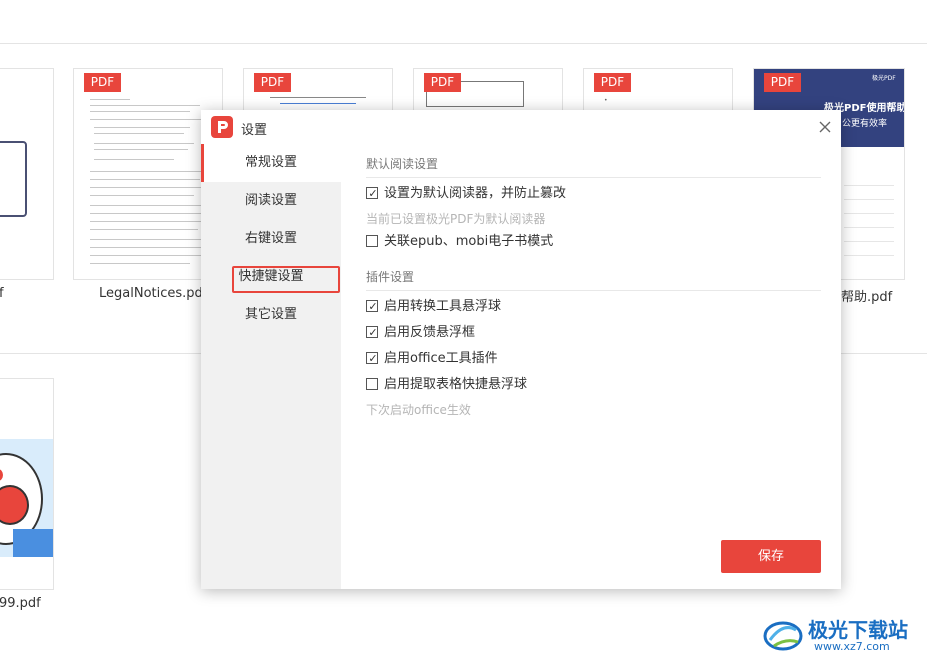  Describe the element at coordinates (441, 358) in the screenshot. I see `checkbox-label: 启用office工具插件` at that location.